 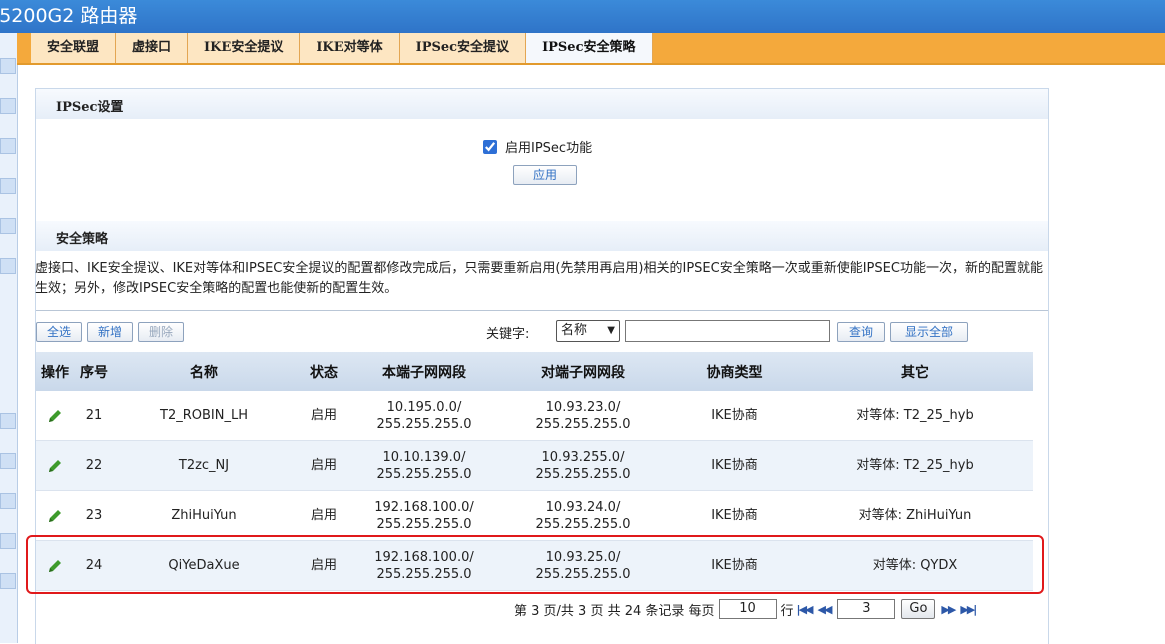 I want to click on page-input: 3, so click(x=866, y=609).